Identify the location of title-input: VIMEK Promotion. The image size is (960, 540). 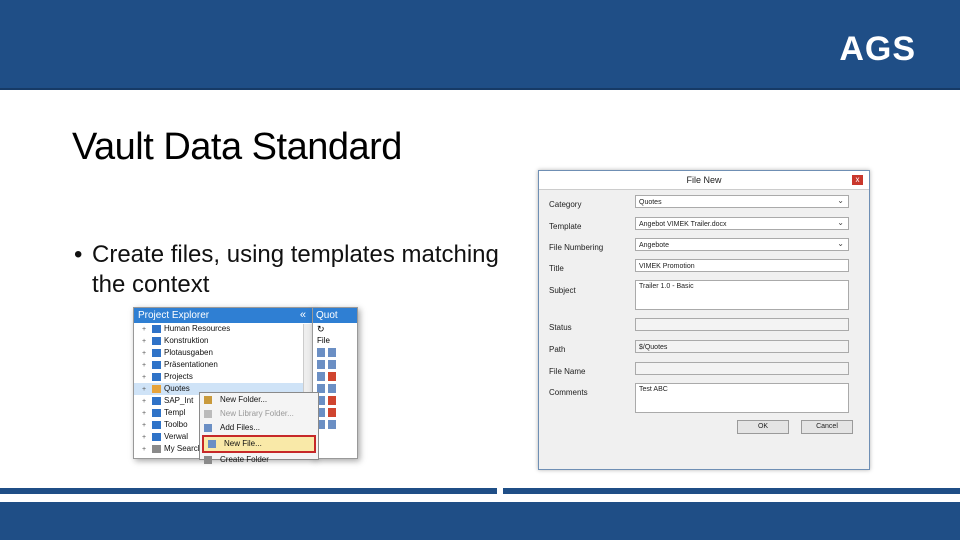
(742, 265).